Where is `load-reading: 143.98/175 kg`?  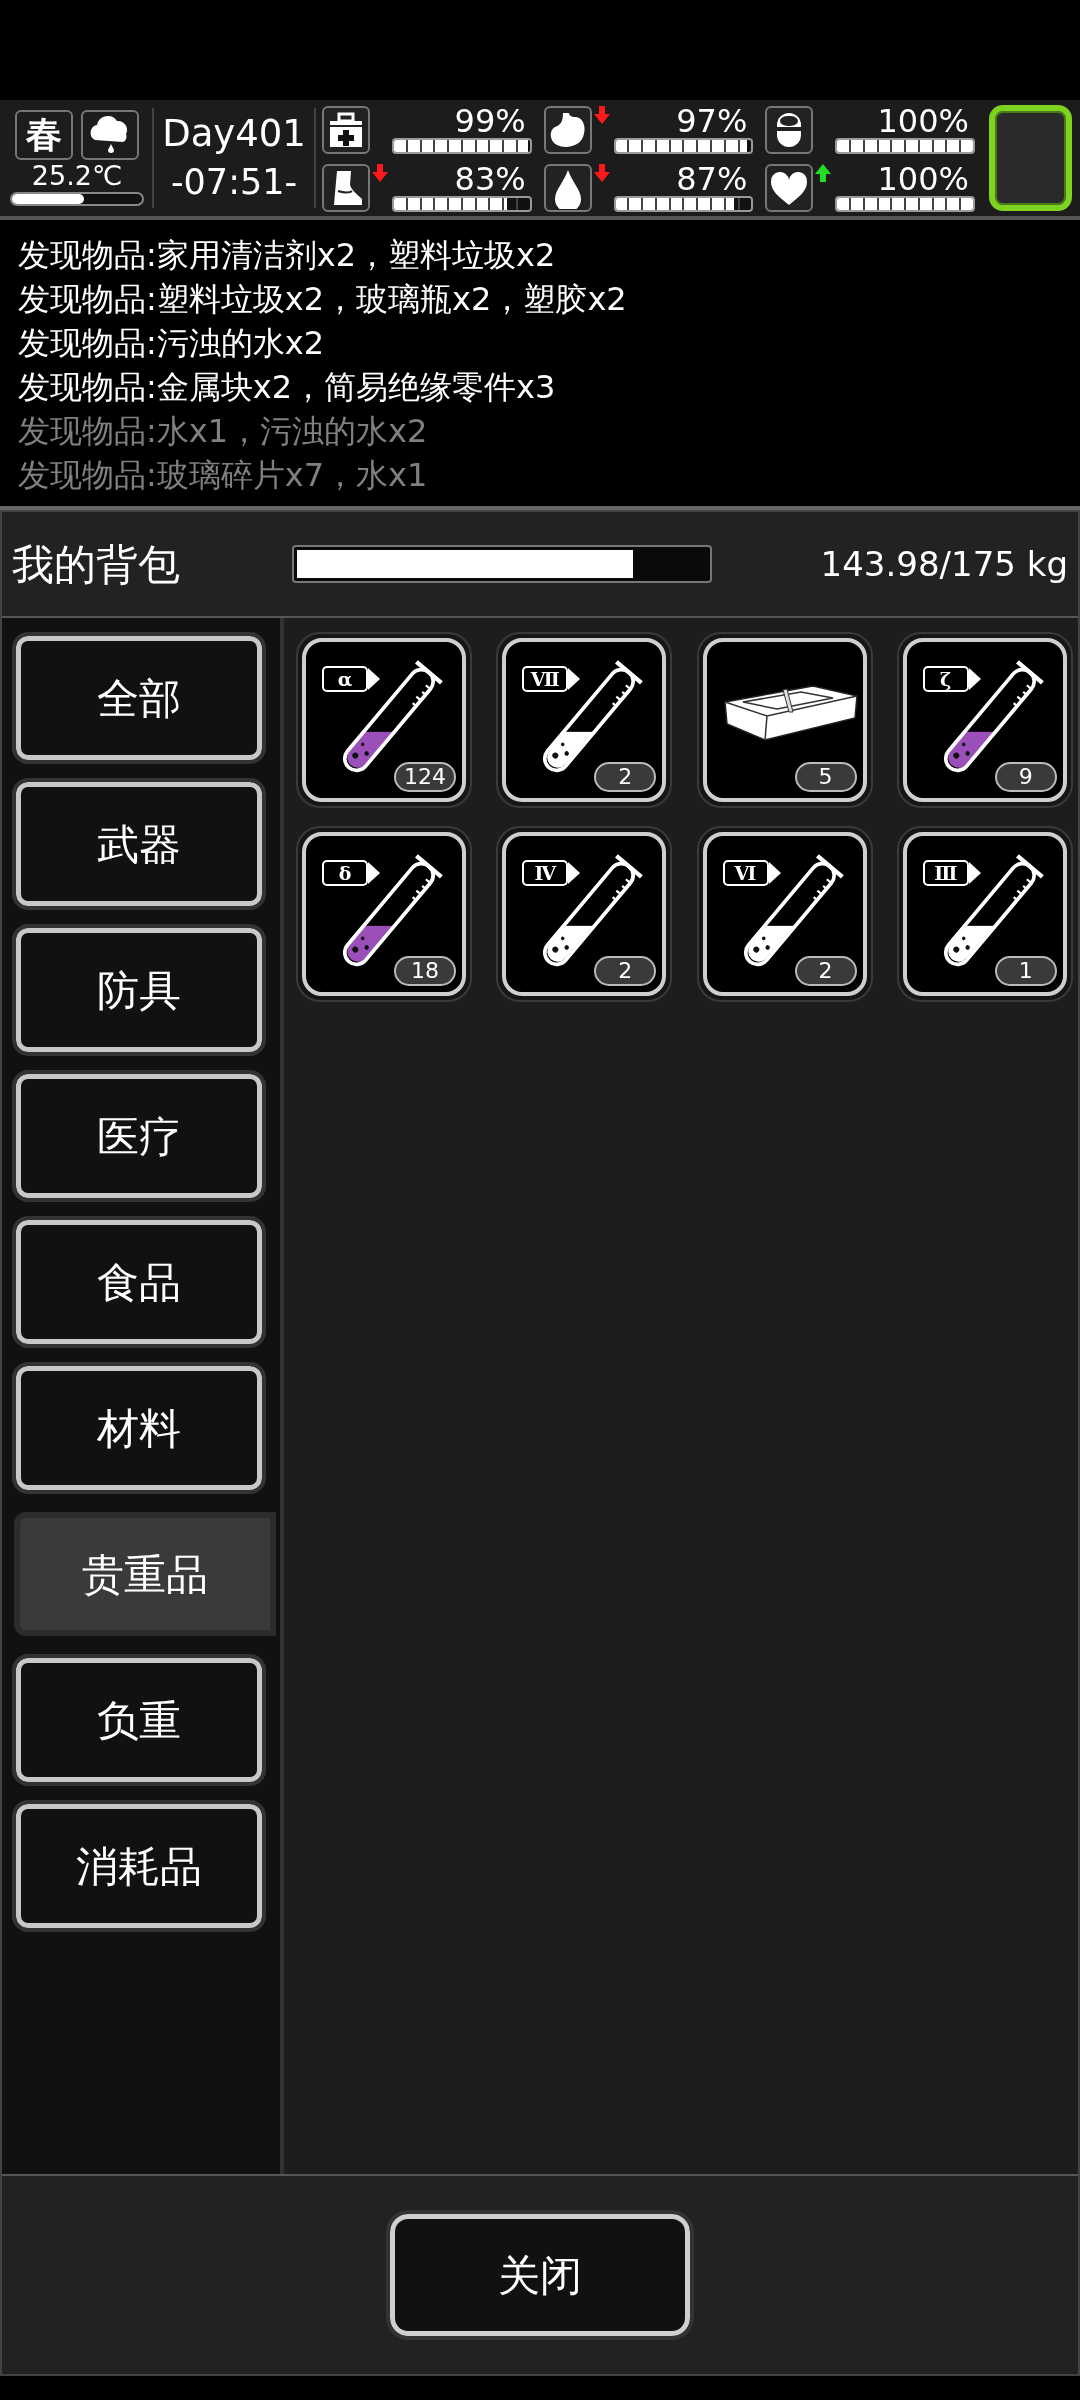
load-reading: 143.98/175 kg is located at coordinates (944, 564).